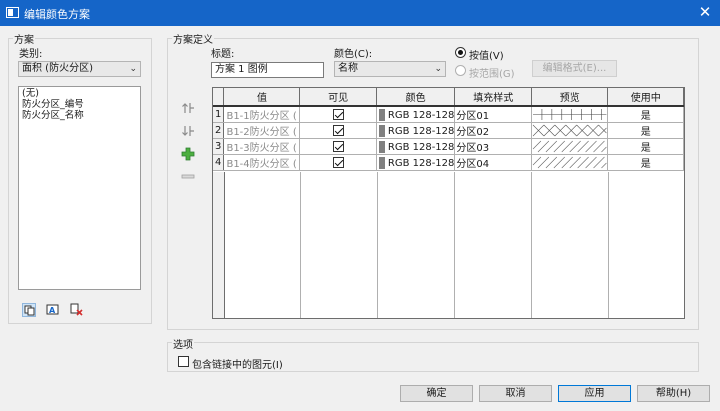 The height and width of the screenshot is (411, 720). Describe the element at coordinates (223, 54) in the screenshot. I see `title-label: 标题:` at that location.